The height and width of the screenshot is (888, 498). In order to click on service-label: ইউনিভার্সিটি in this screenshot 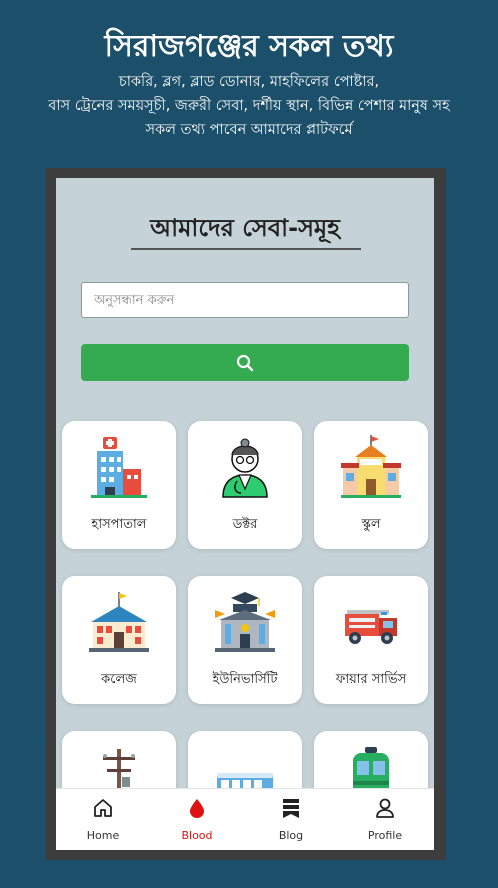, I will do `click(245, 679)`.